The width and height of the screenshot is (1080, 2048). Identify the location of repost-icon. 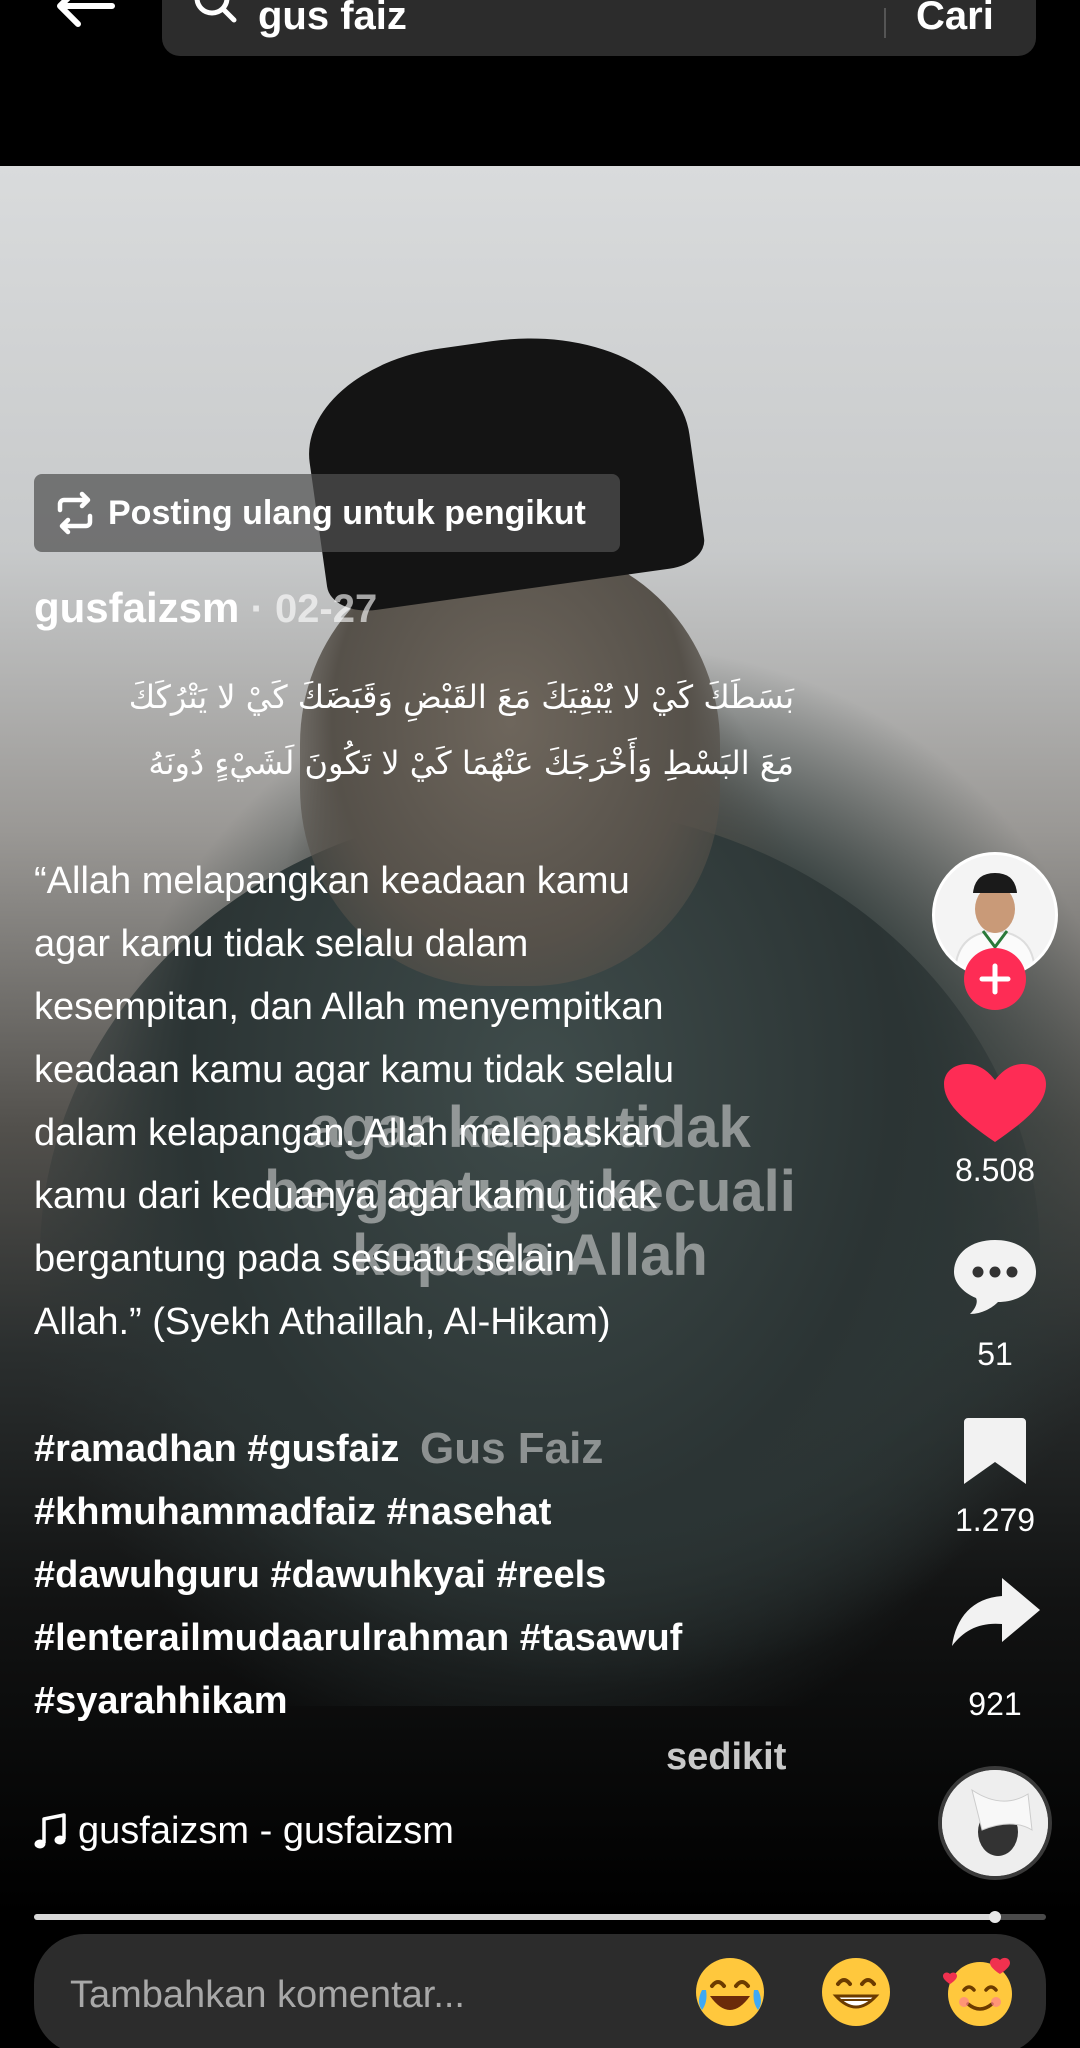
(75, 513).